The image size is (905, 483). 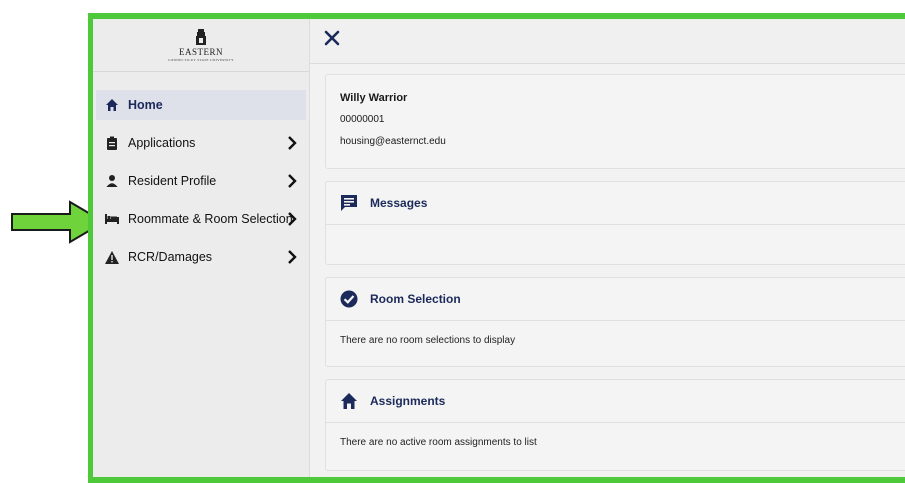 I want to click on section-title: Messages, so click(x=399, y=203).